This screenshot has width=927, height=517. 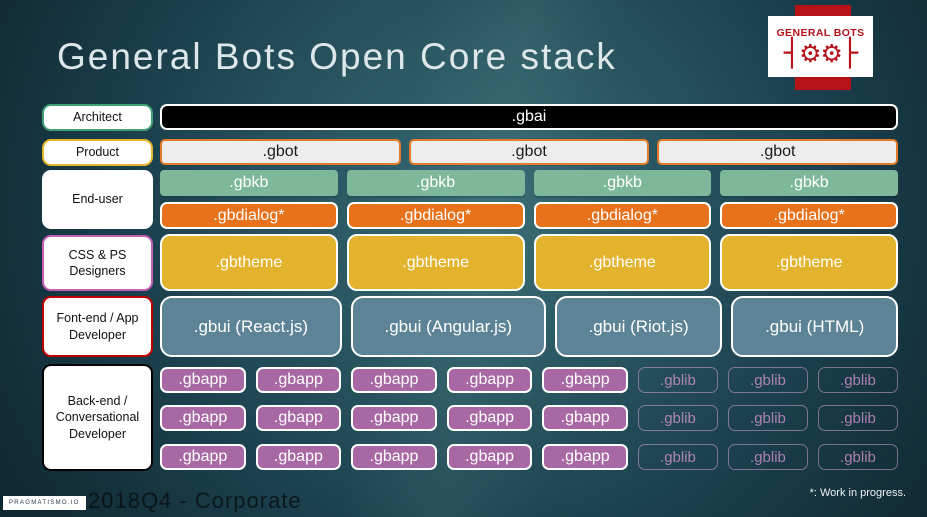 I want to click on logo-right-bar: ├, so click(x=849, y=53).